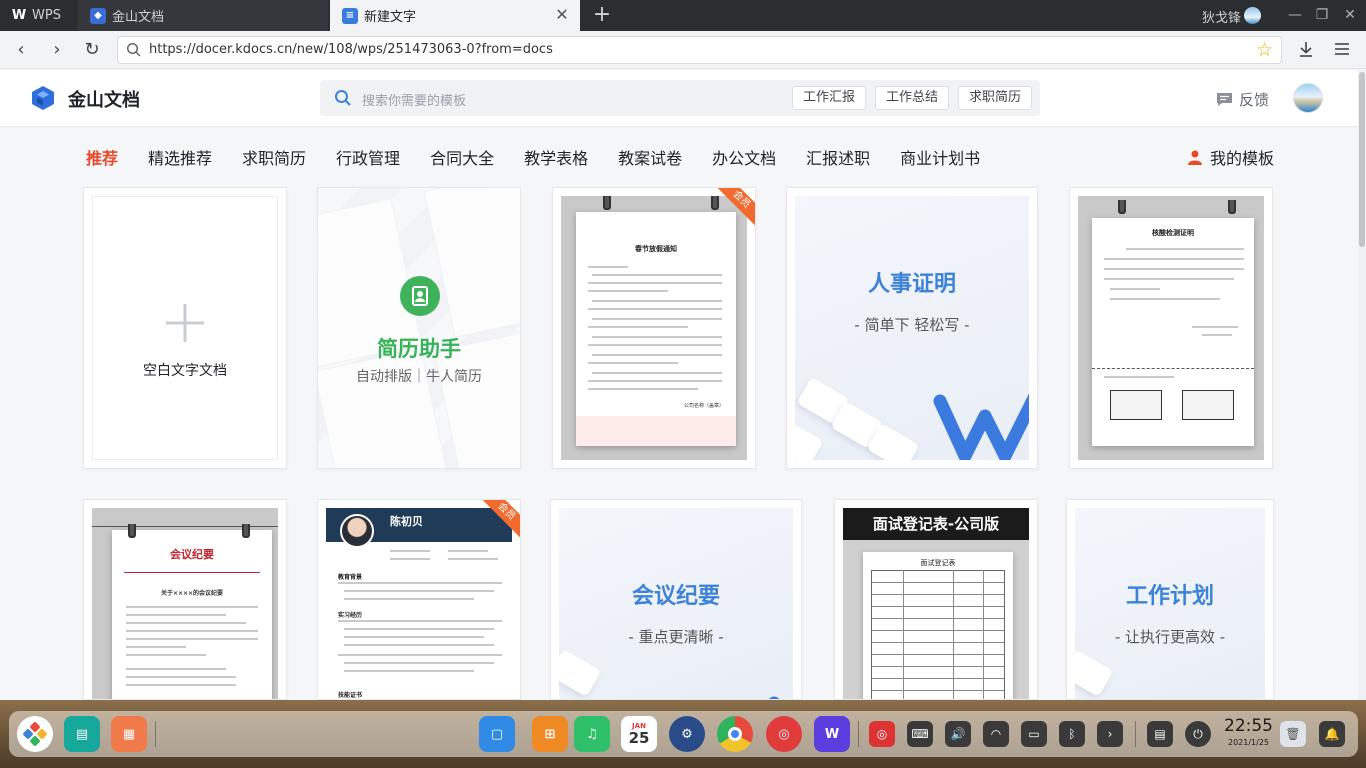 Image resolution: width=1366 pixels, height=768 pixels. What do you see at coordinates (920, 734) in the screenshot?
I see `keyboard-icon: ⌨` at bounding box center [920, 734].